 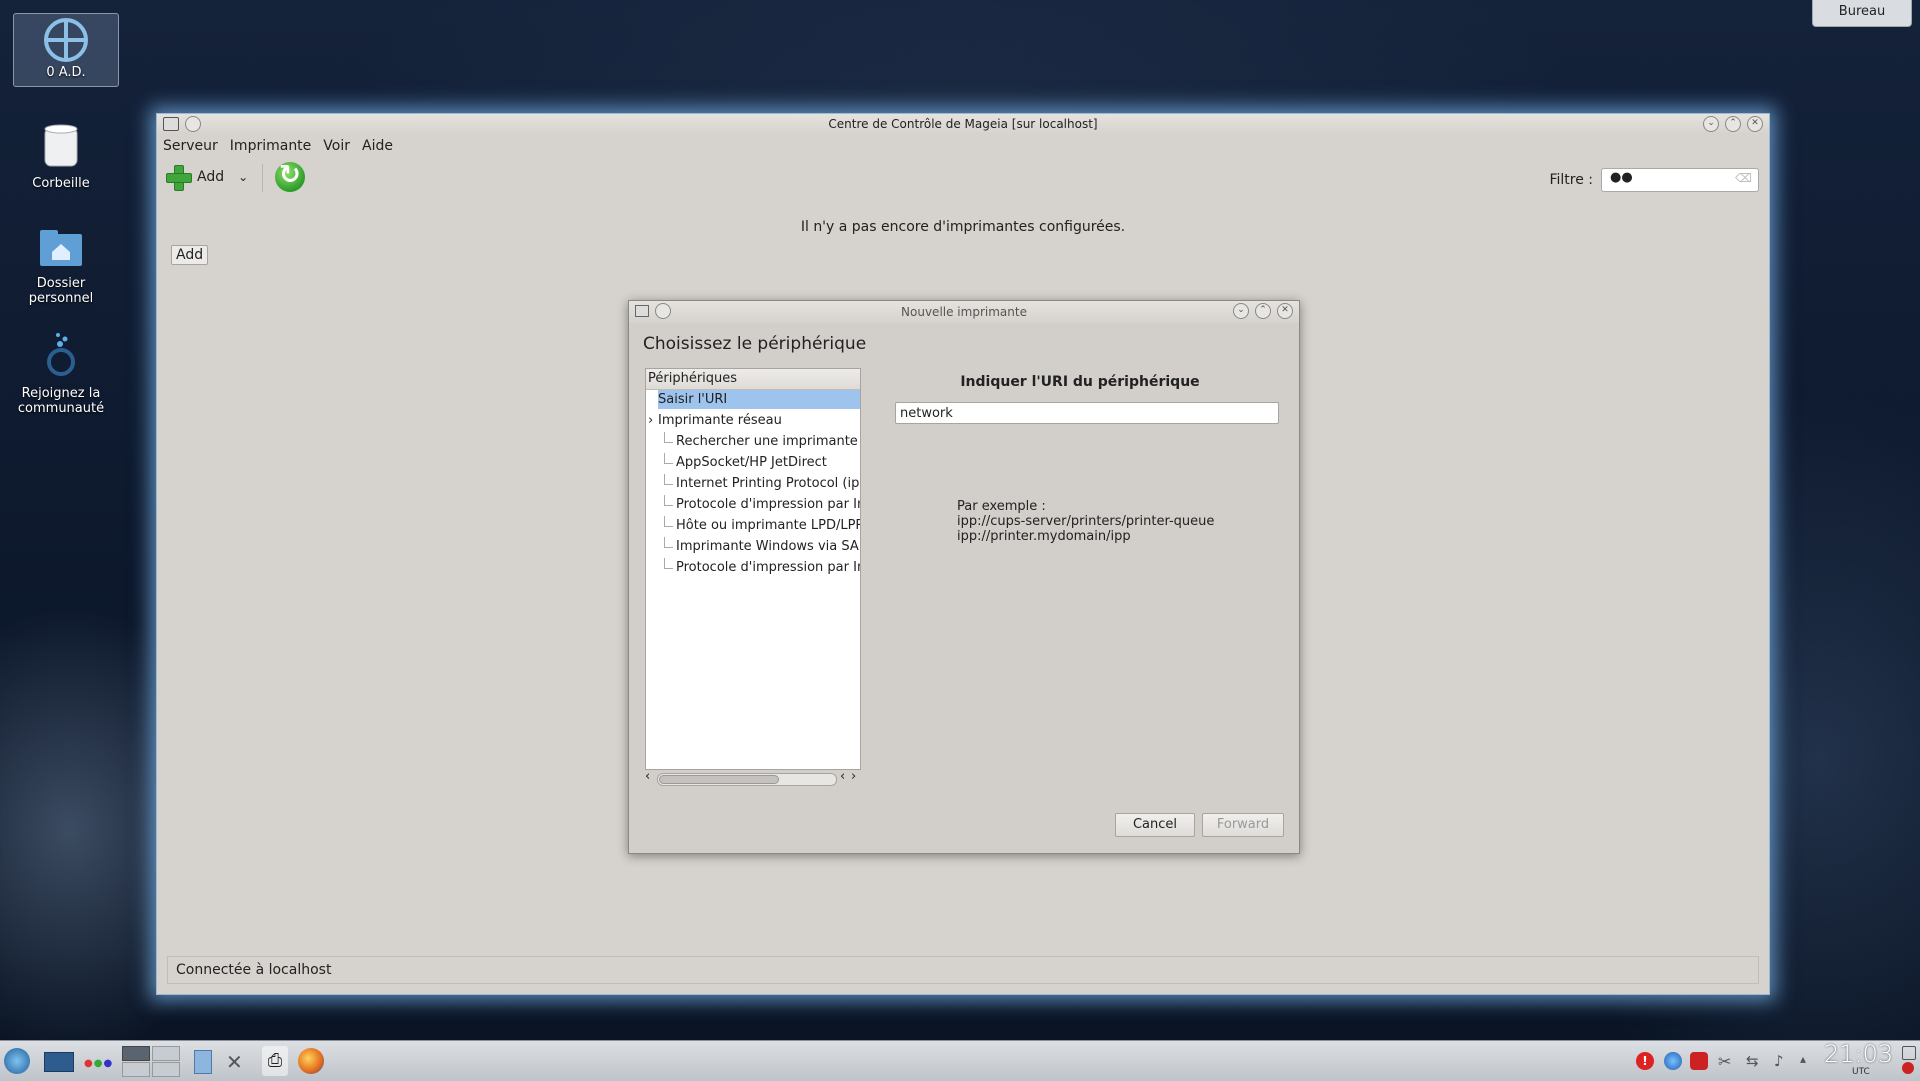 What do you see at coordinates (178, 177) in the screenshot?
I see `add-icon` at bounding box center [178, 177].